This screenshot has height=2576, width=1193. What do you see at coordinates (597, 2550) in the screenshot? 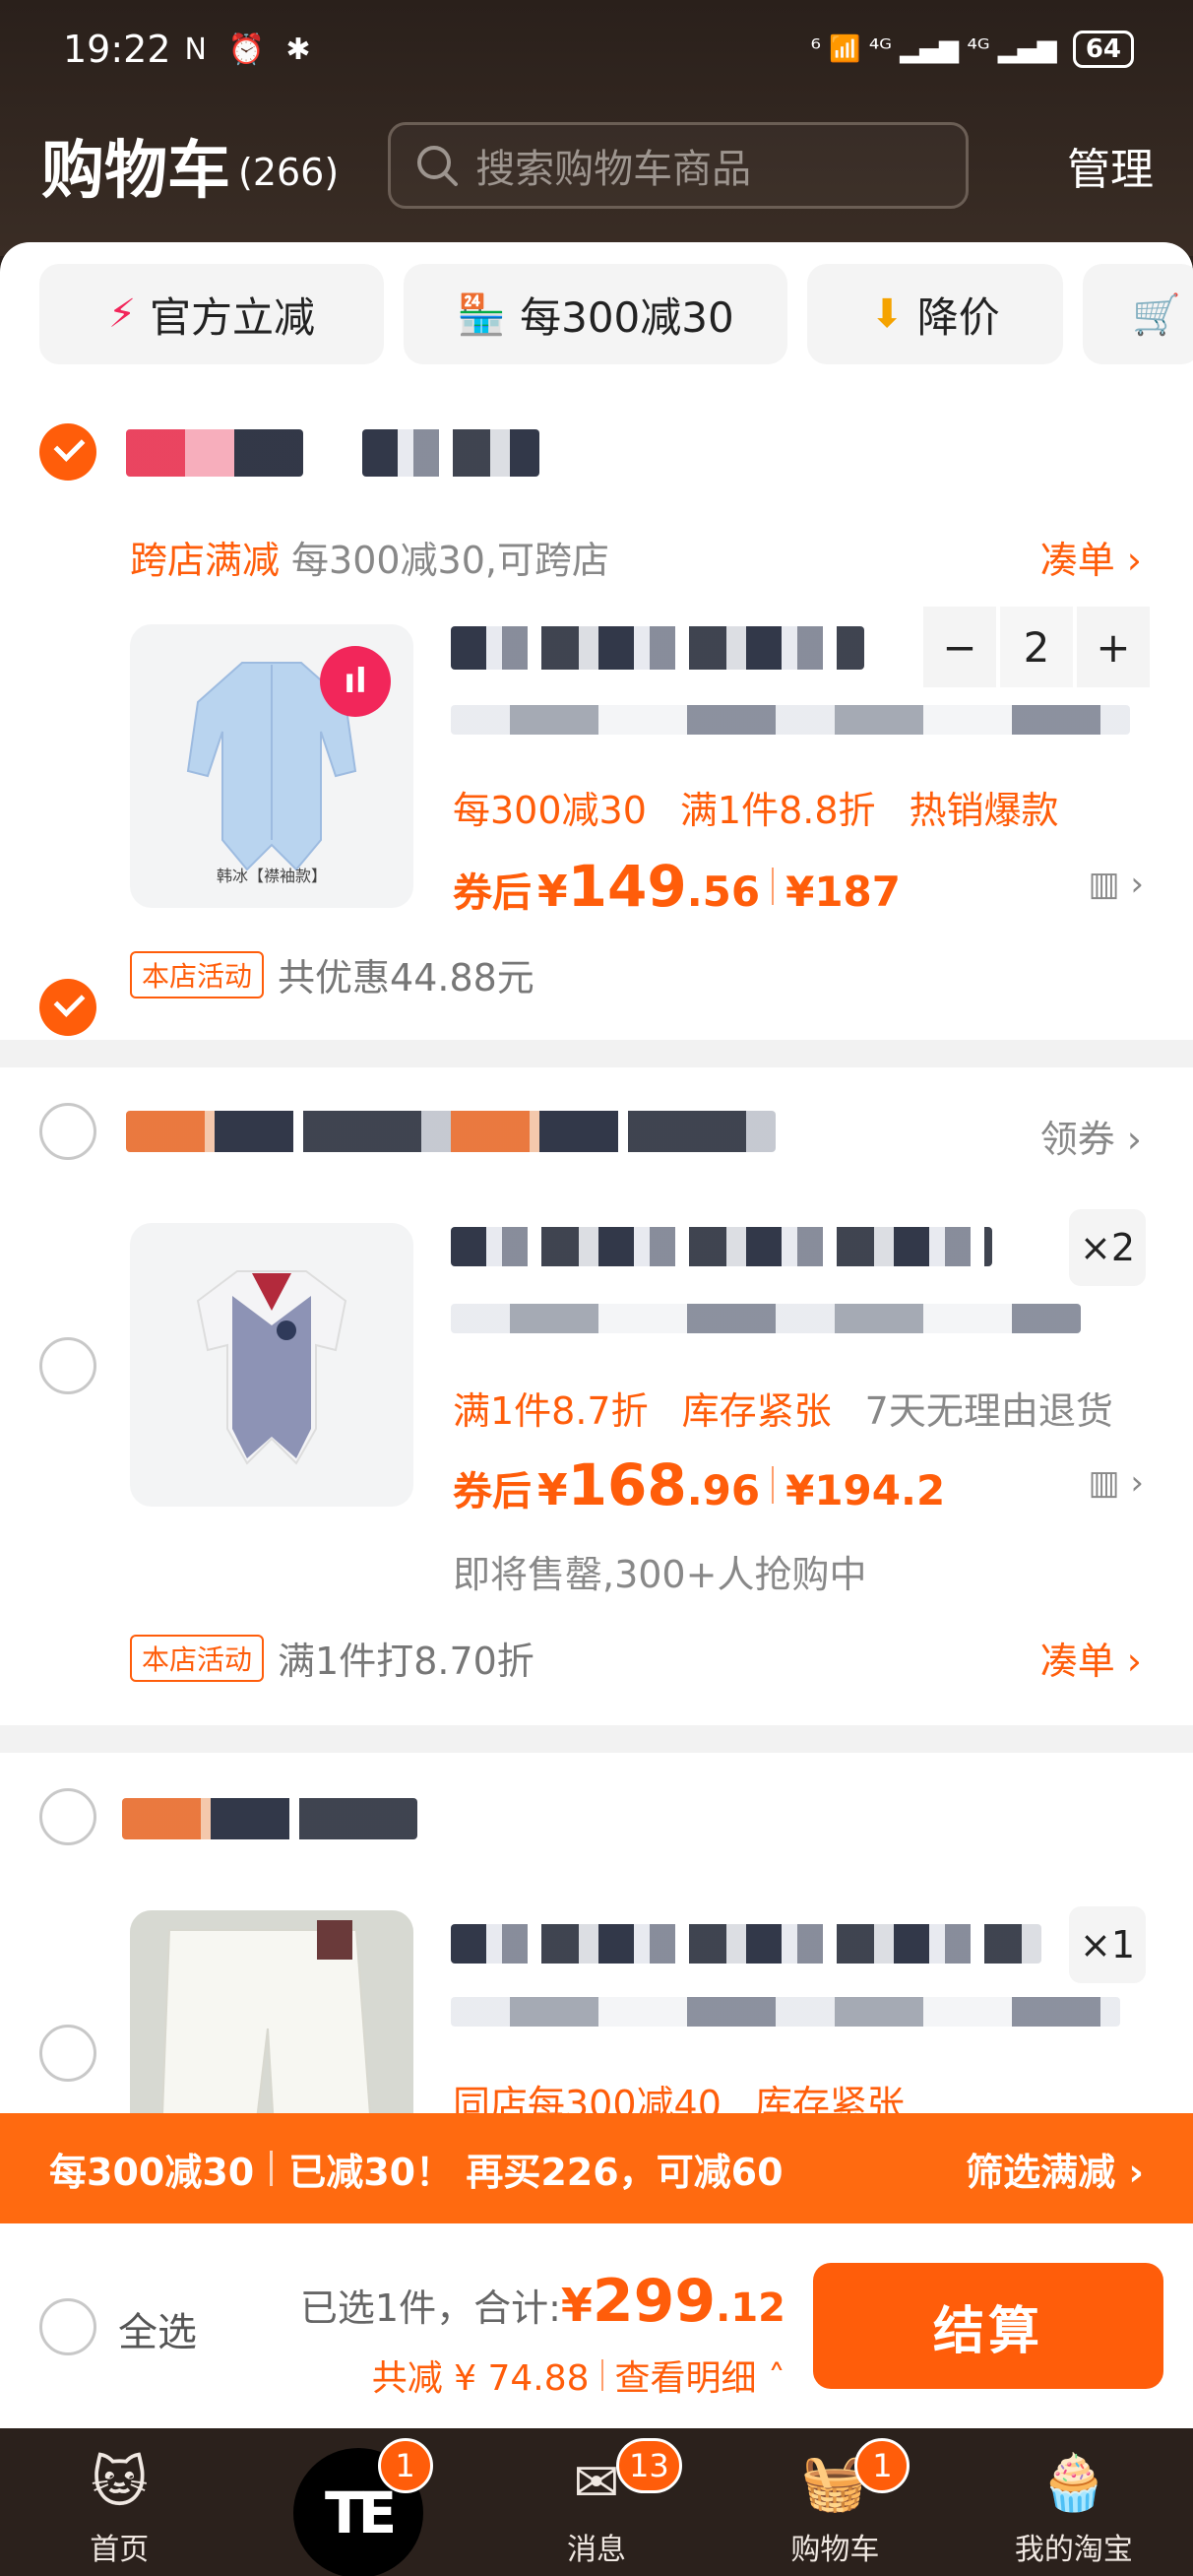
I see `tab-label: 消息` at bounding box center [597, 2550].